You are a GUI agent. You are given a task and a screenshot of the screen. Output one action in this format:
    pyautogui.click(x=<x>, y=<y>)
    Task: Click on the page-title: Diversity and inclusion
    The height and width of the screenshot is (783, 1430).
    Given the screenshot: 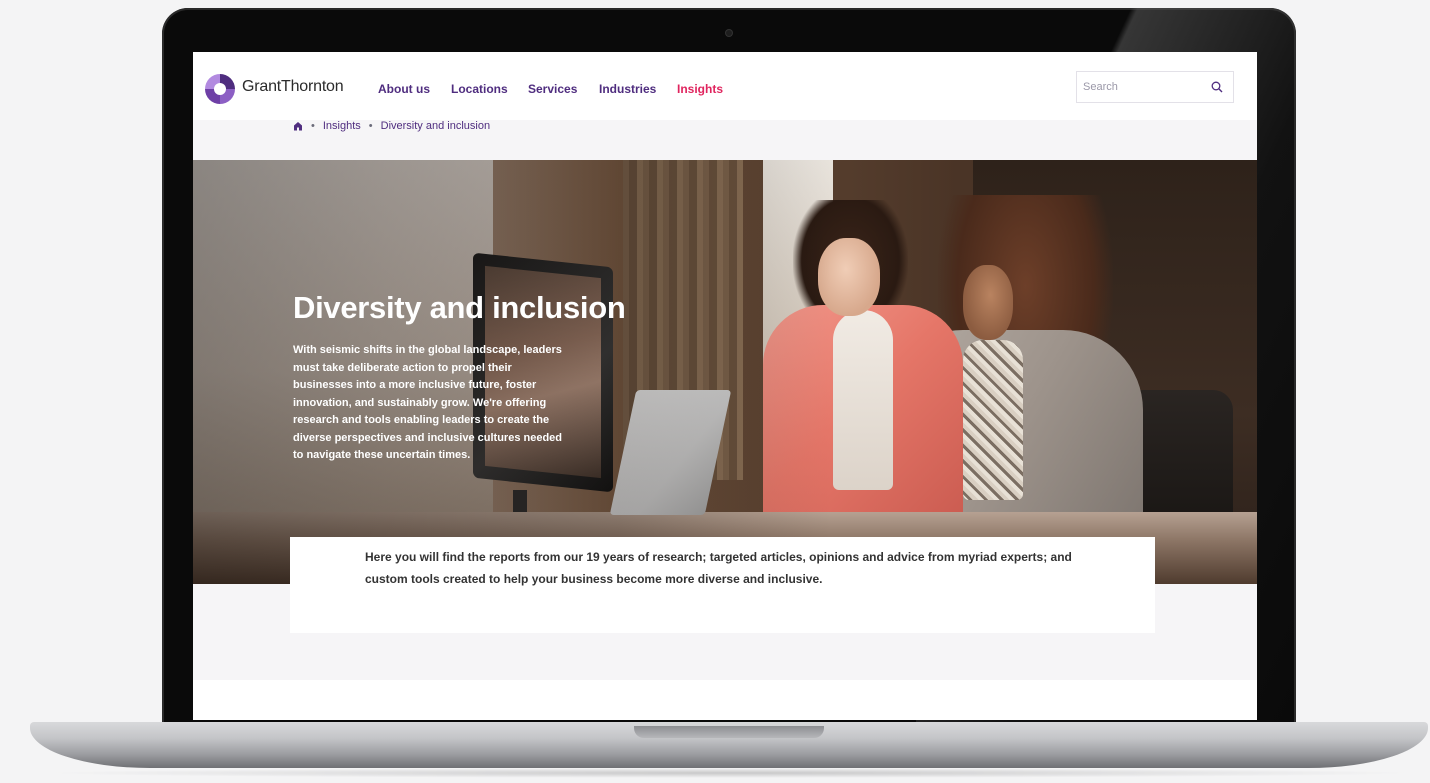 What is the action you would take?
    pyautogui.click(x=459, y=307)
    